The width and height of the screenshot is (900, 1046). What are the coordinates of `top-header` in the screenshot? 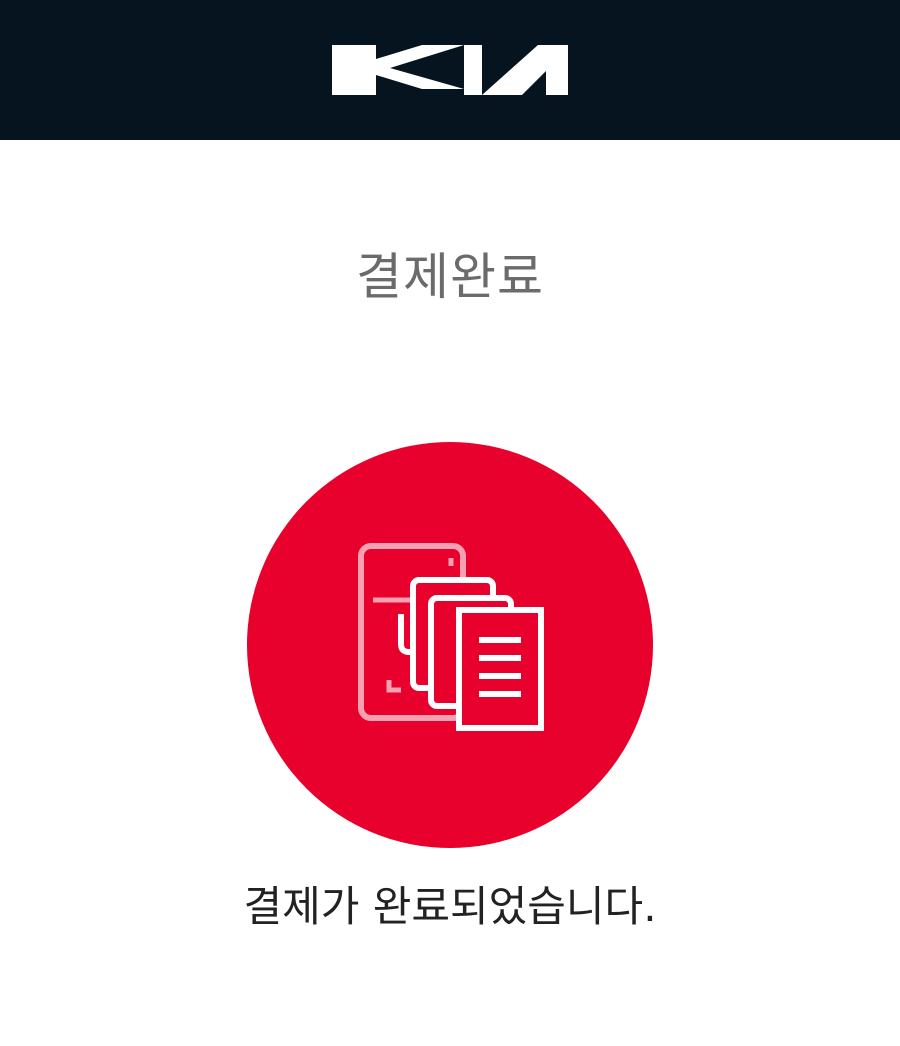 It's located at (450, 70).